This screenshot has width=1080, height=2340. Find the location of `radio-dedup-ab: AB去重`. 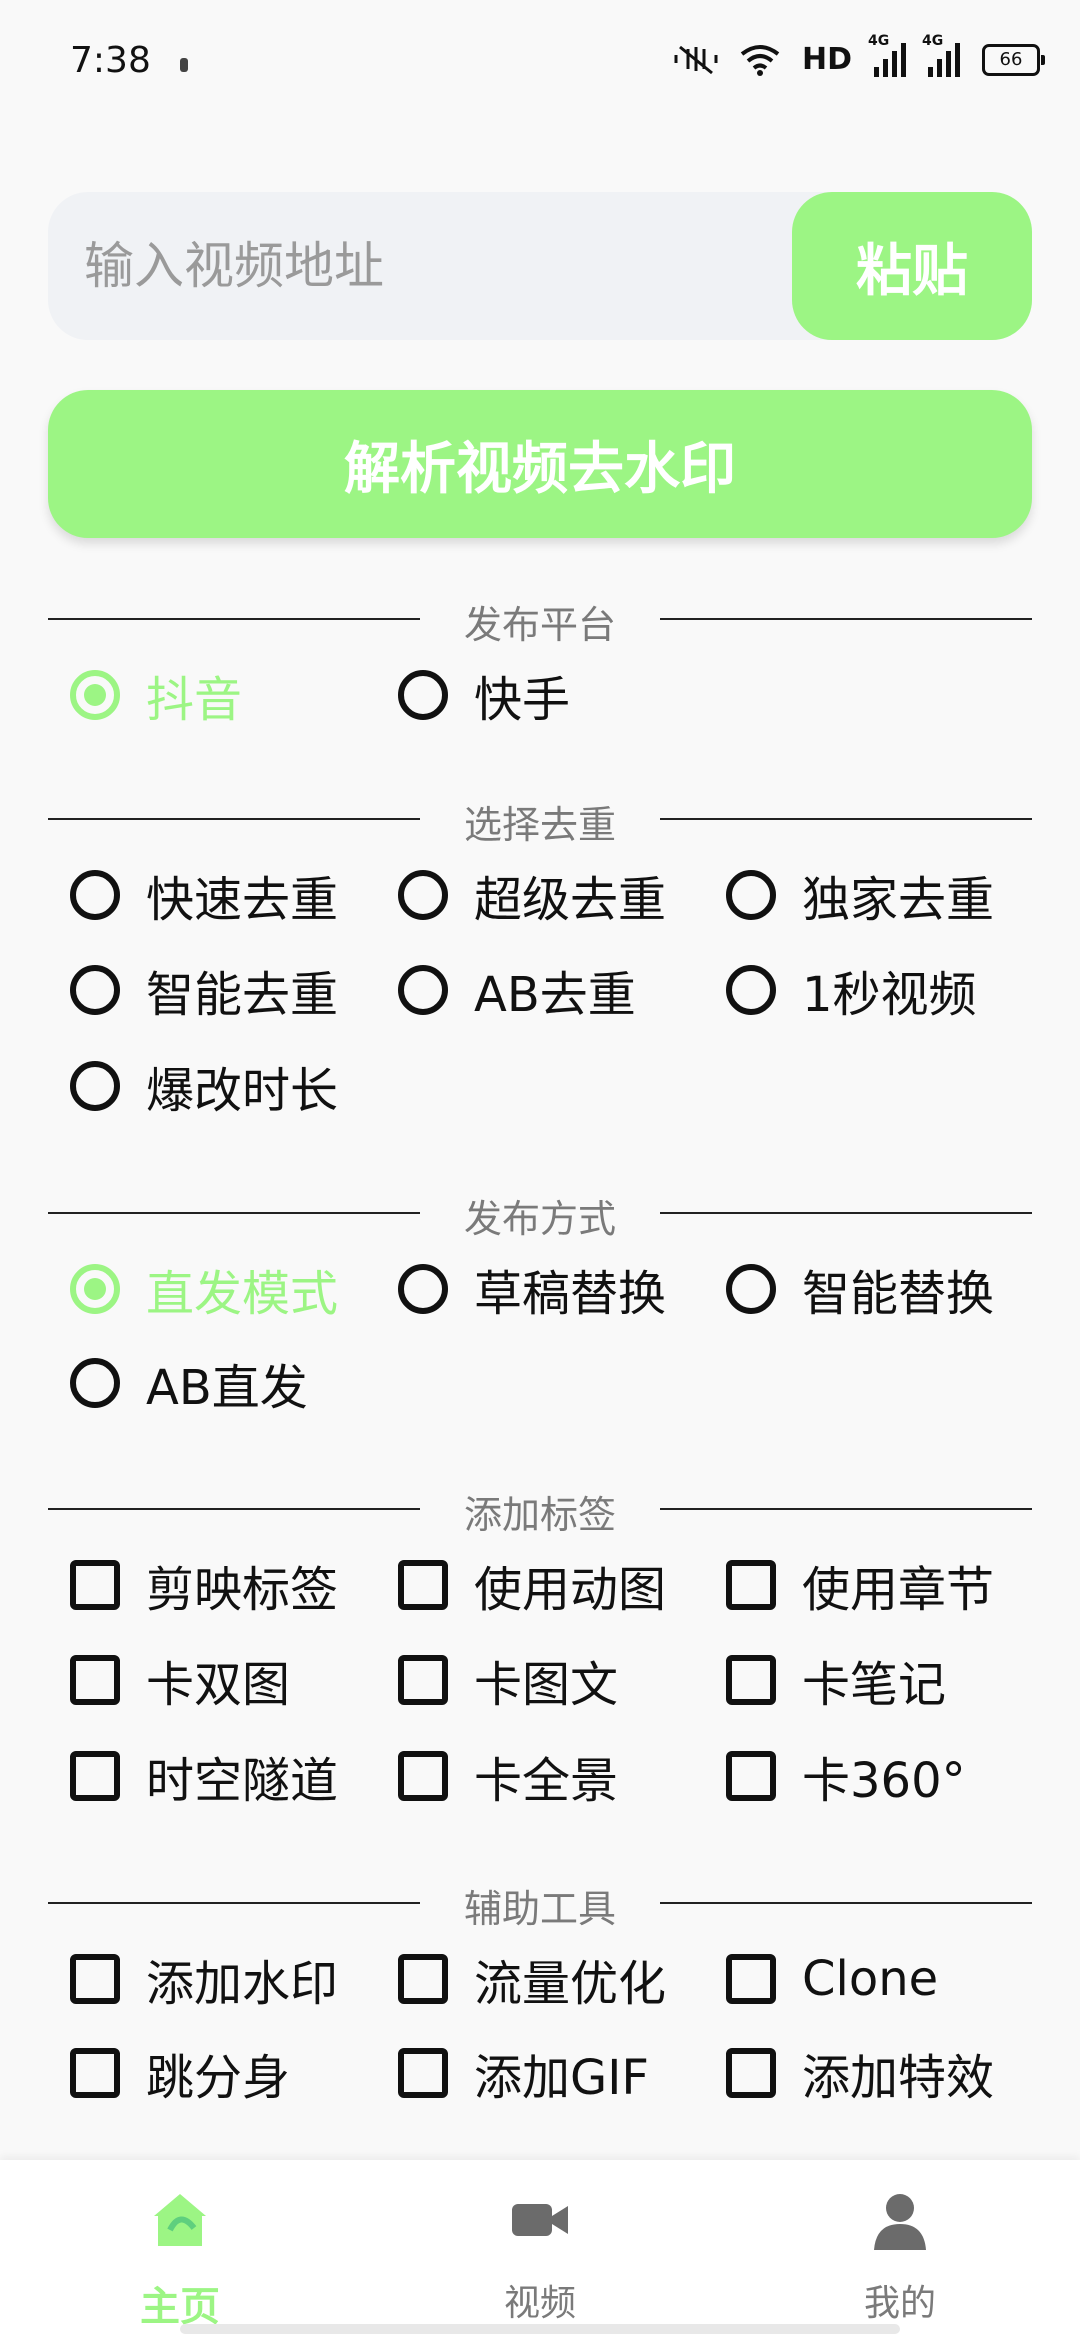

radio-dedup-ab: AB去重 is located at coordinates (517, 990).